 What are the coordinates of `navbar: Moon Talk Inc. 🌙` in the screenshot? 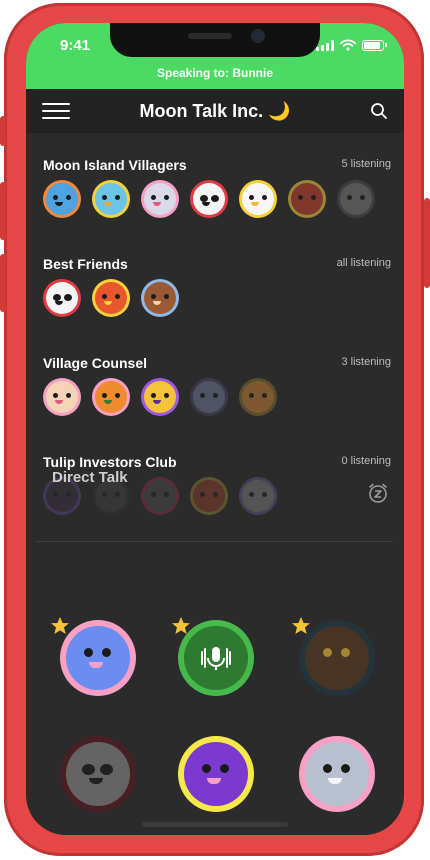 It's located at (215, 111).